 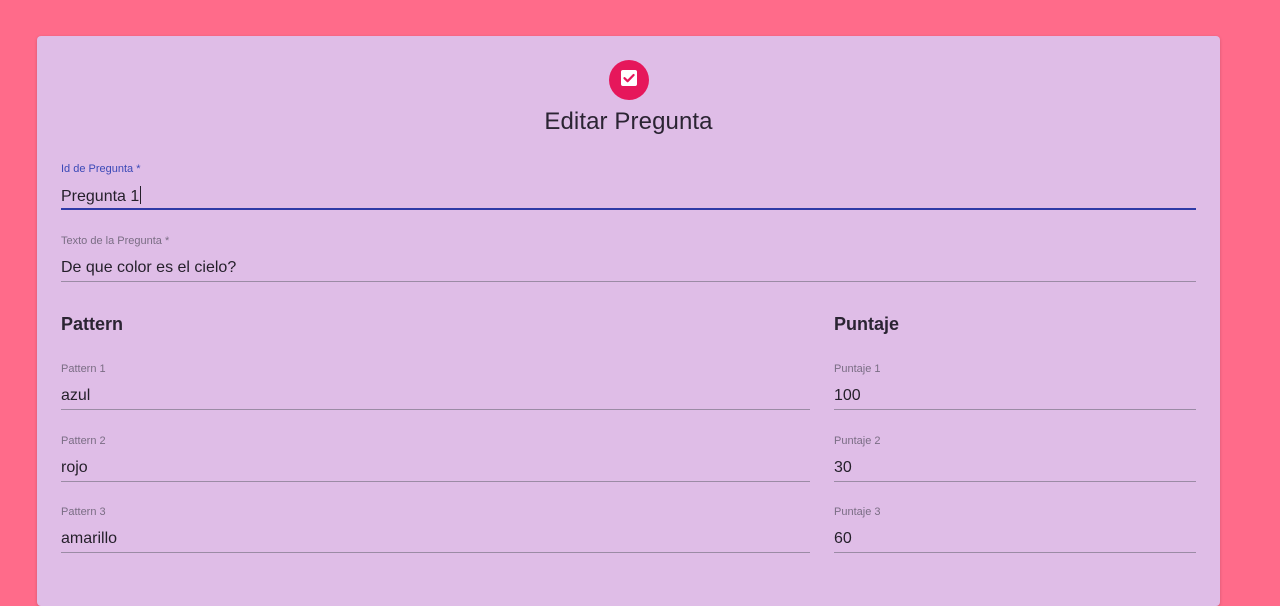 What do you see at coordinates (101, 169) in the screenshot?
I see `question-id-label: Id de Pregunta *` at bounding box center [101, 169].